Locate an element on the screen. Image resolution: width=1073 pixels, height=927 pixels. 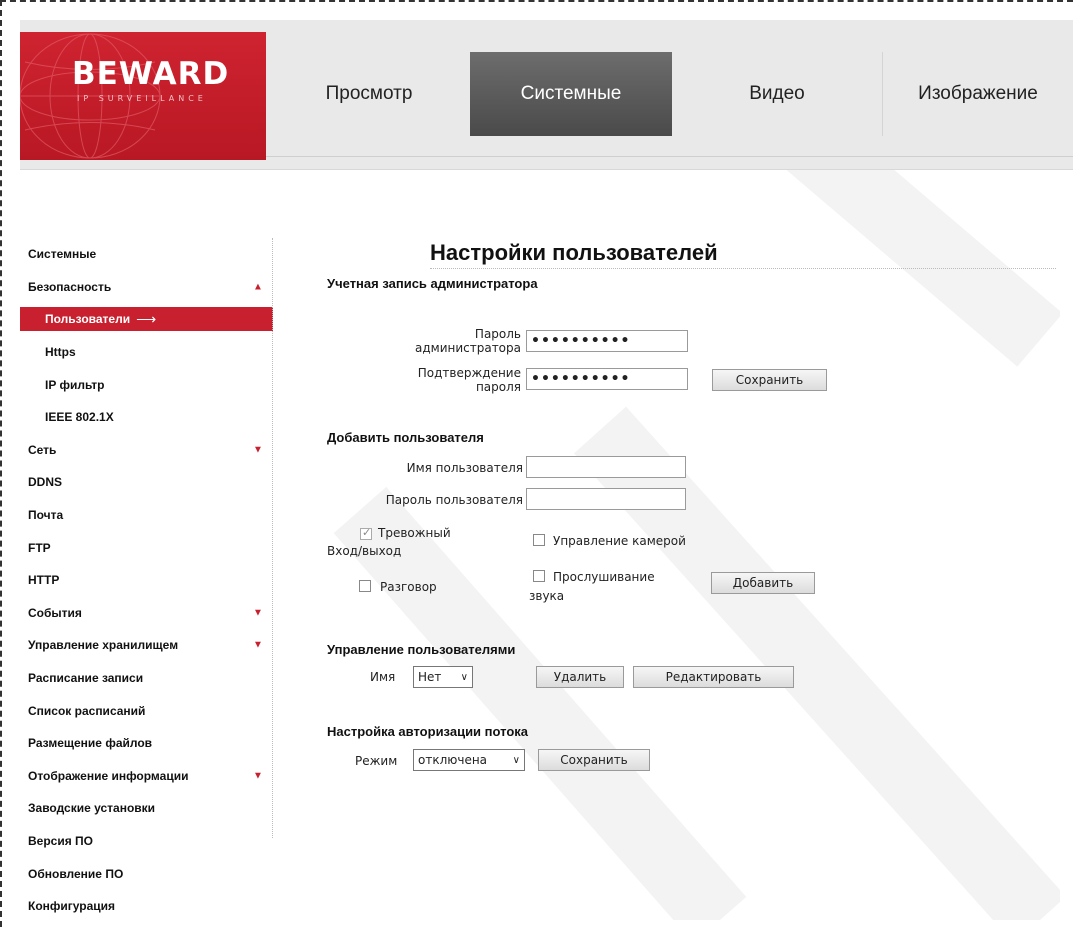
sidebar-item-file-placement: Размещение файлов is located at coordinates (146, 743).